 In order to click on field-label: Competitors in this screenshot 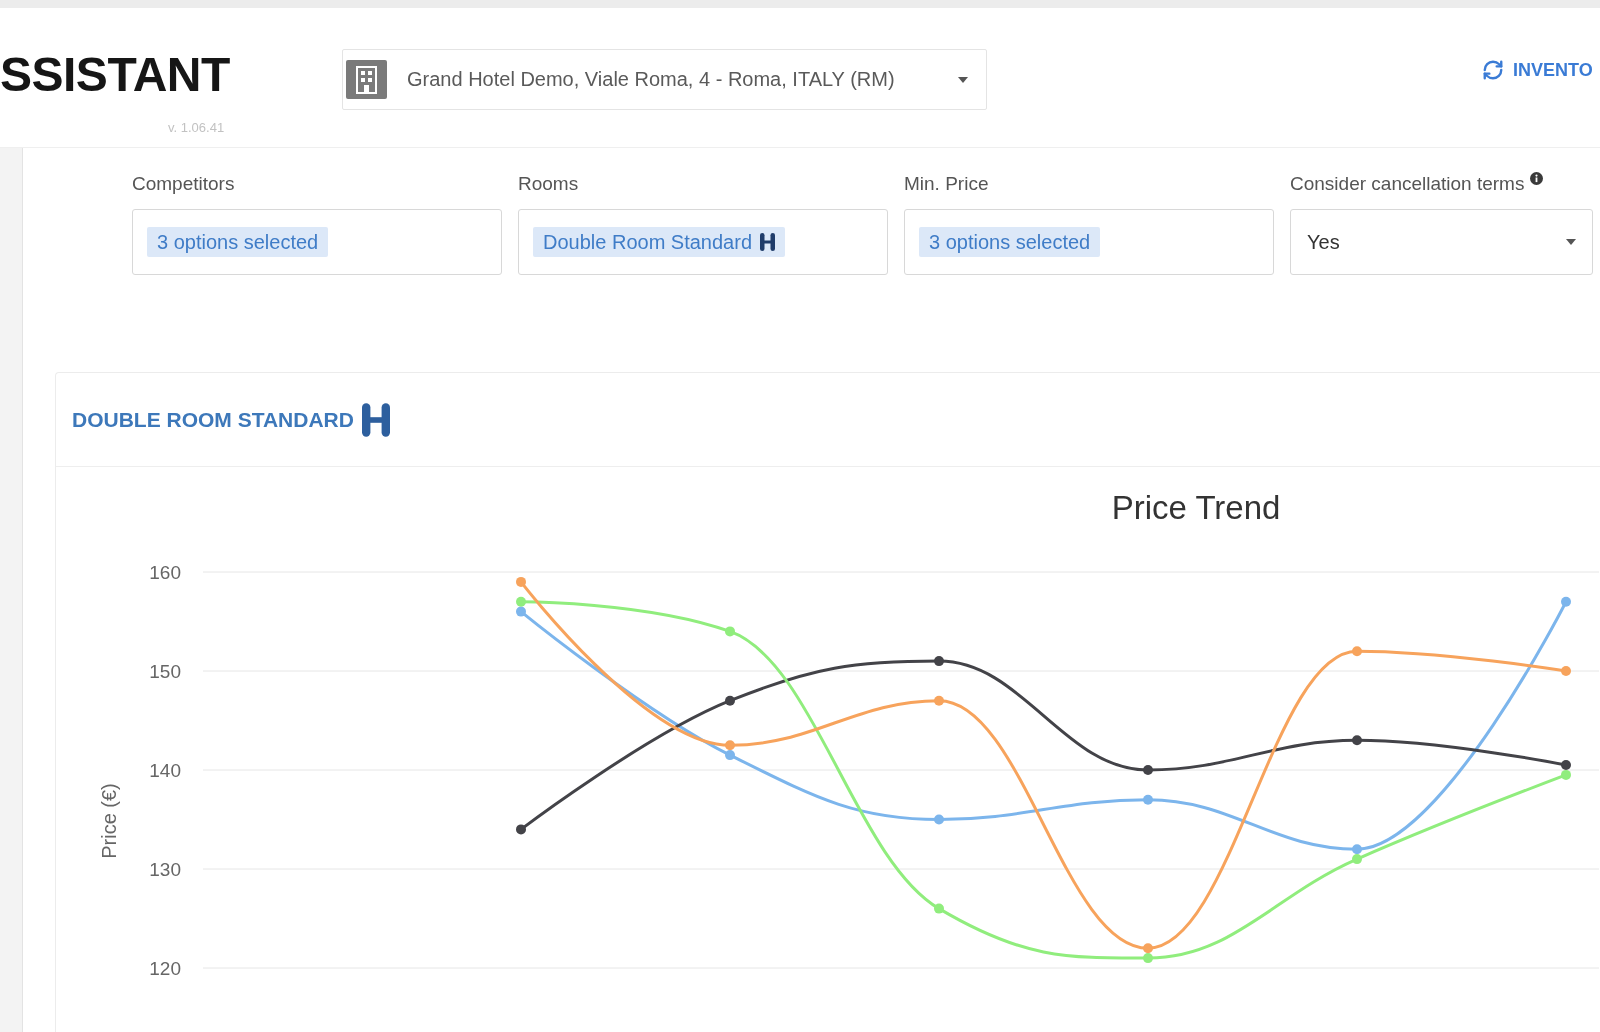, I will do `click(183, 184)`.